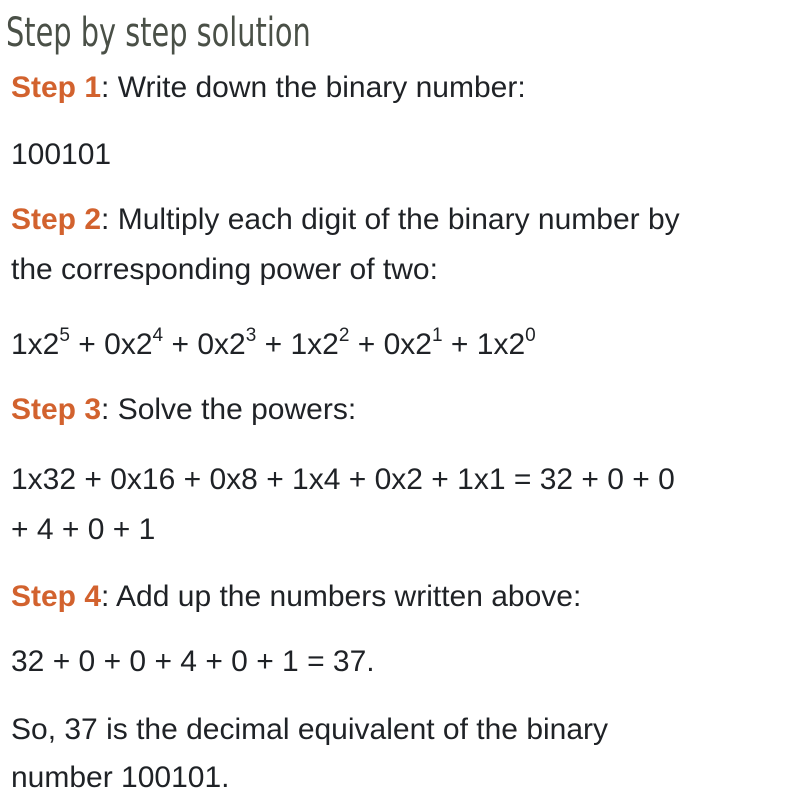  What do you see at coordinates (244, 343) in the screenshot?
I see `term: 0x23 +` at bounding box center [244, 343].